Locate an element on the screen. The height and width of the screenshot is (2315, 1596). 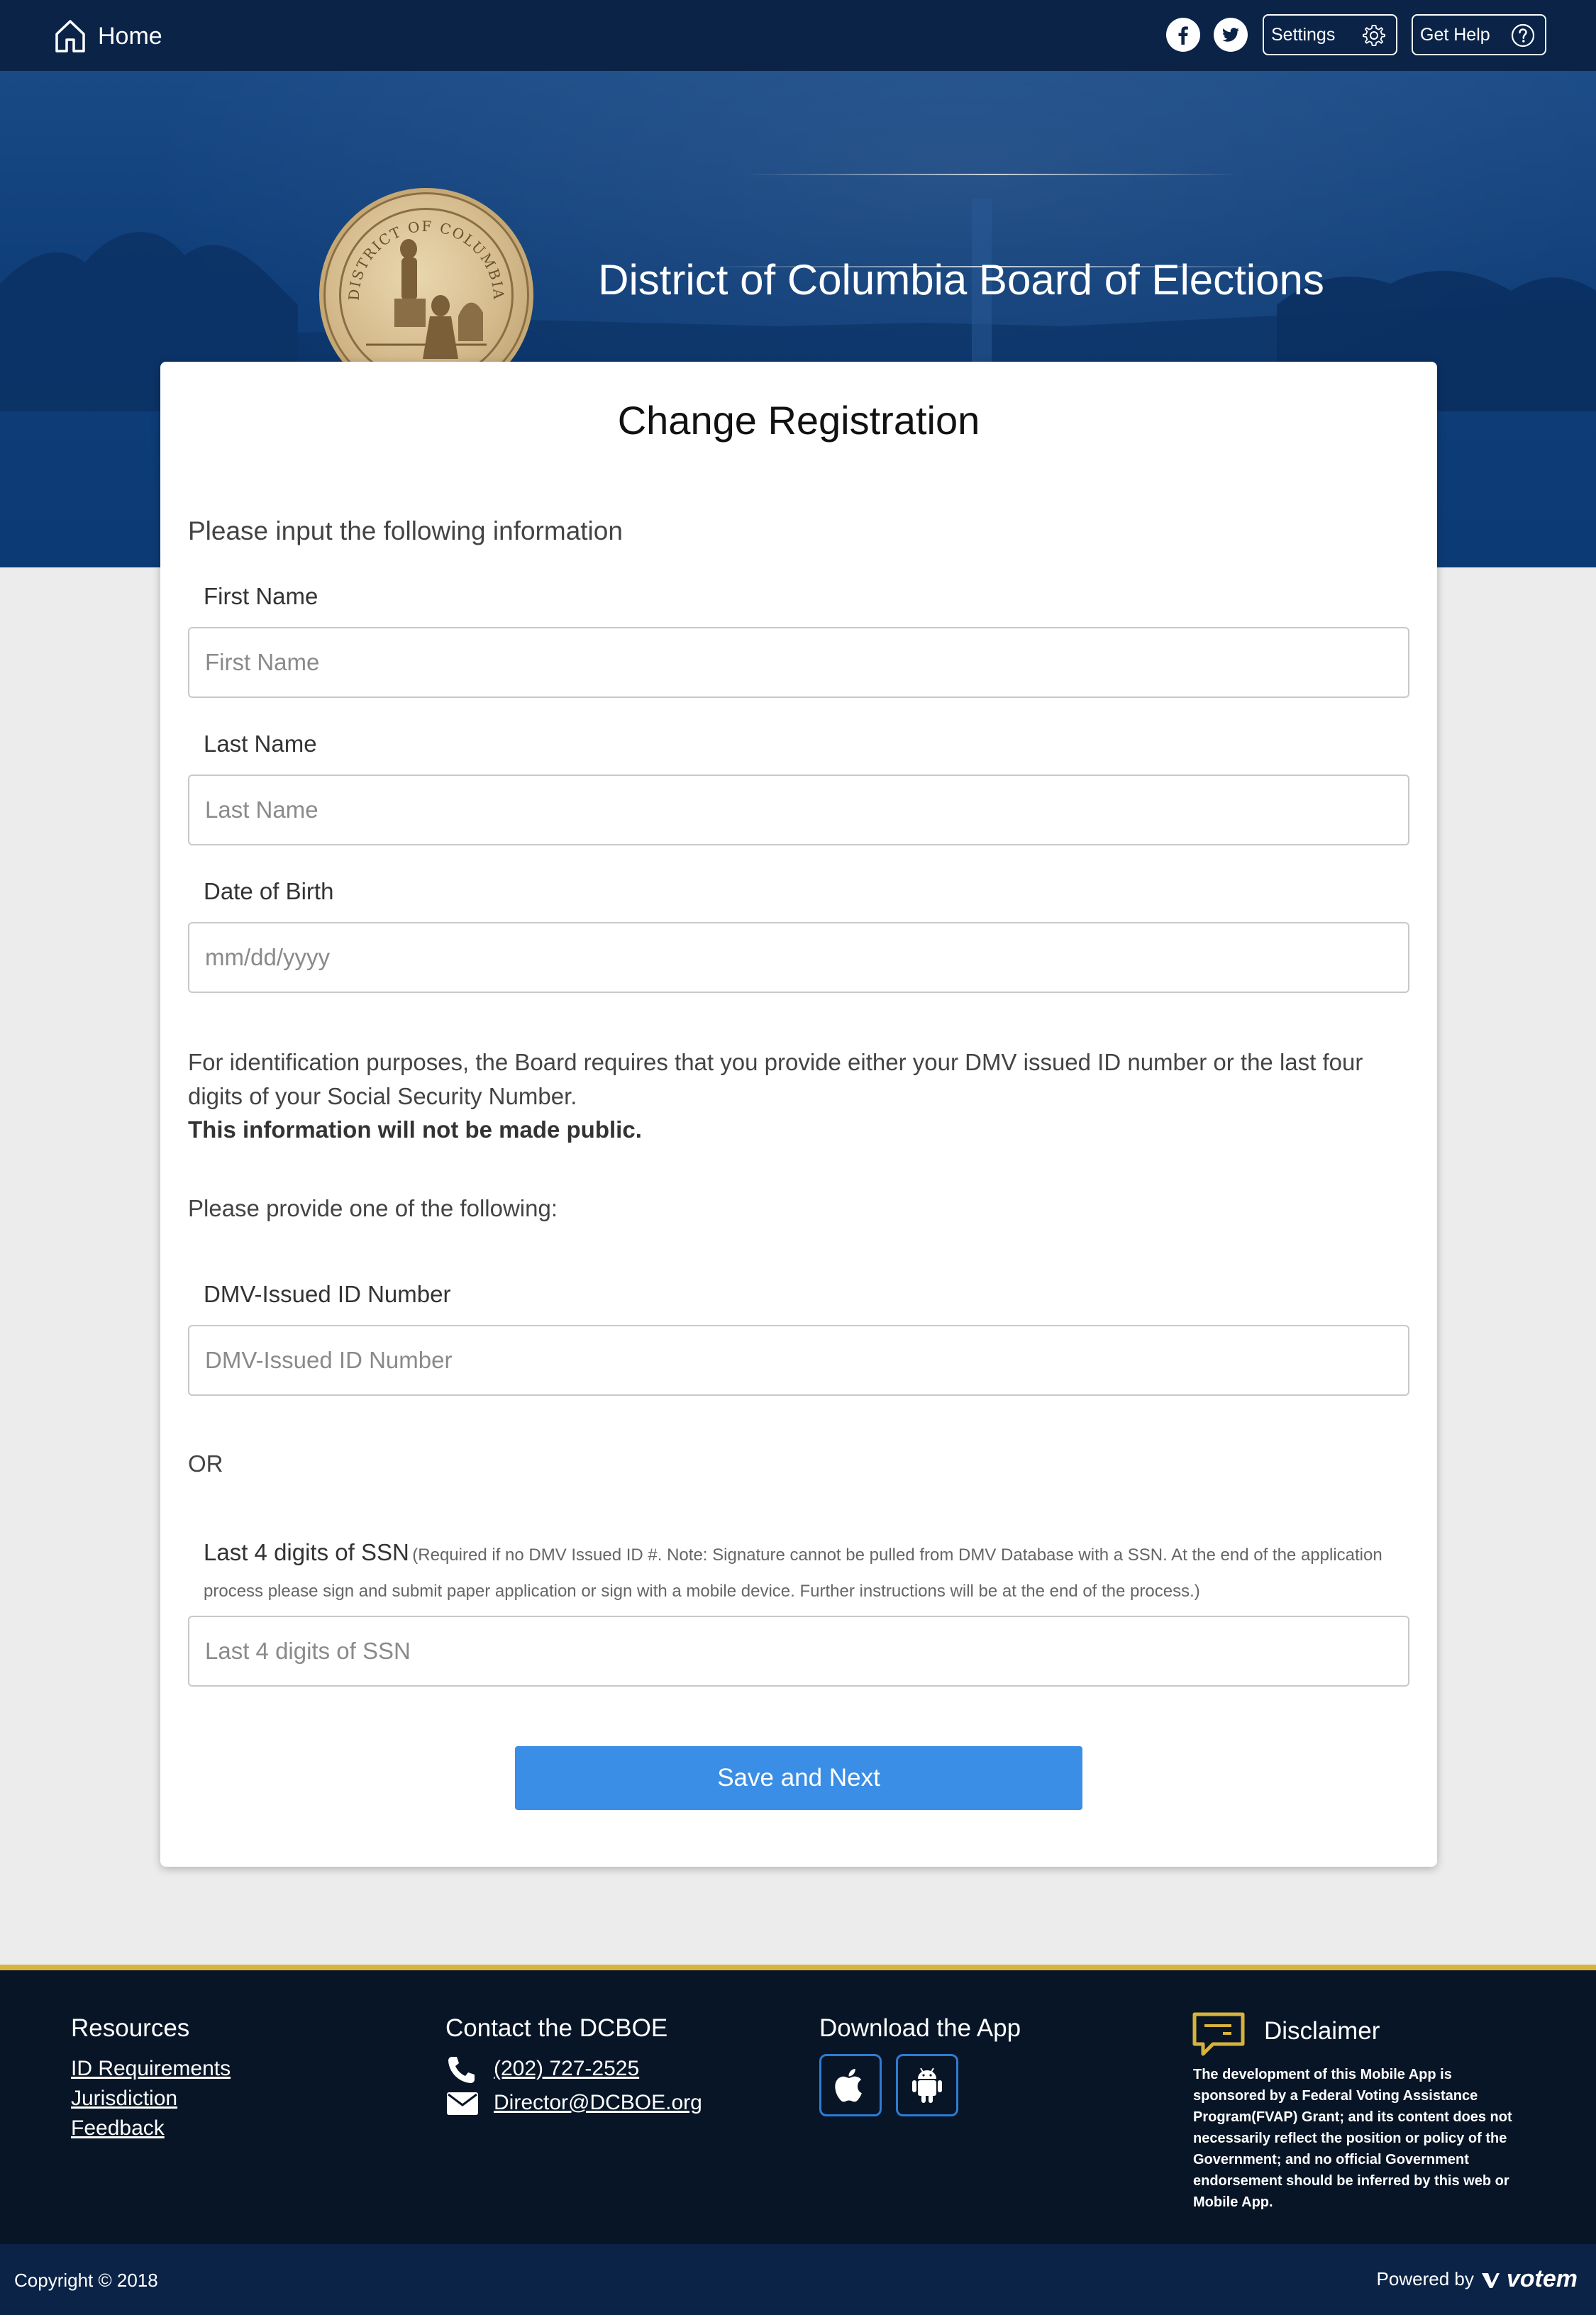
home-link: Home is located at coordinates (108, 36).